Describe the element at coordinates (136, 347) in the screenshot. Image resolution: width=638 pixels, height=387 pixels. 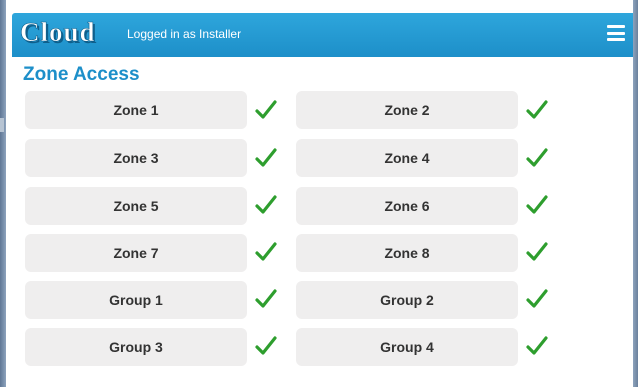
I see `group-3-button: Group 3` at that location.